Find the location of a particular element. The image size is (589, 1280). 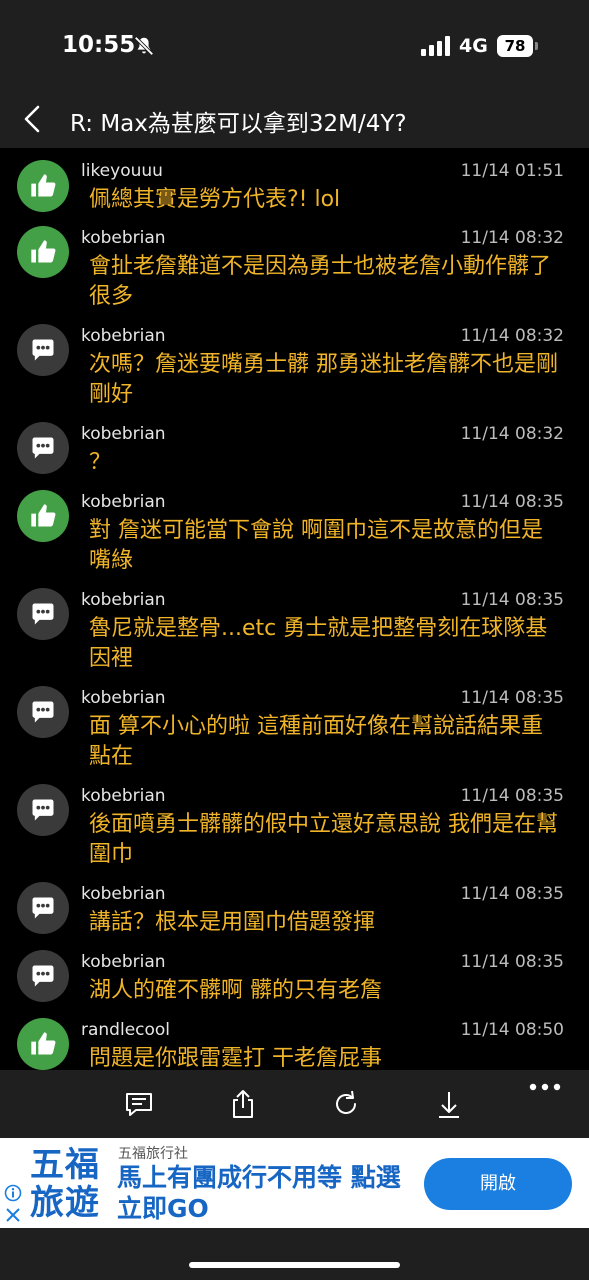

comment-text: 面 算不小心的啦 這種前面好像在幫說話結果重點在 is located at coordinates (316, 741).